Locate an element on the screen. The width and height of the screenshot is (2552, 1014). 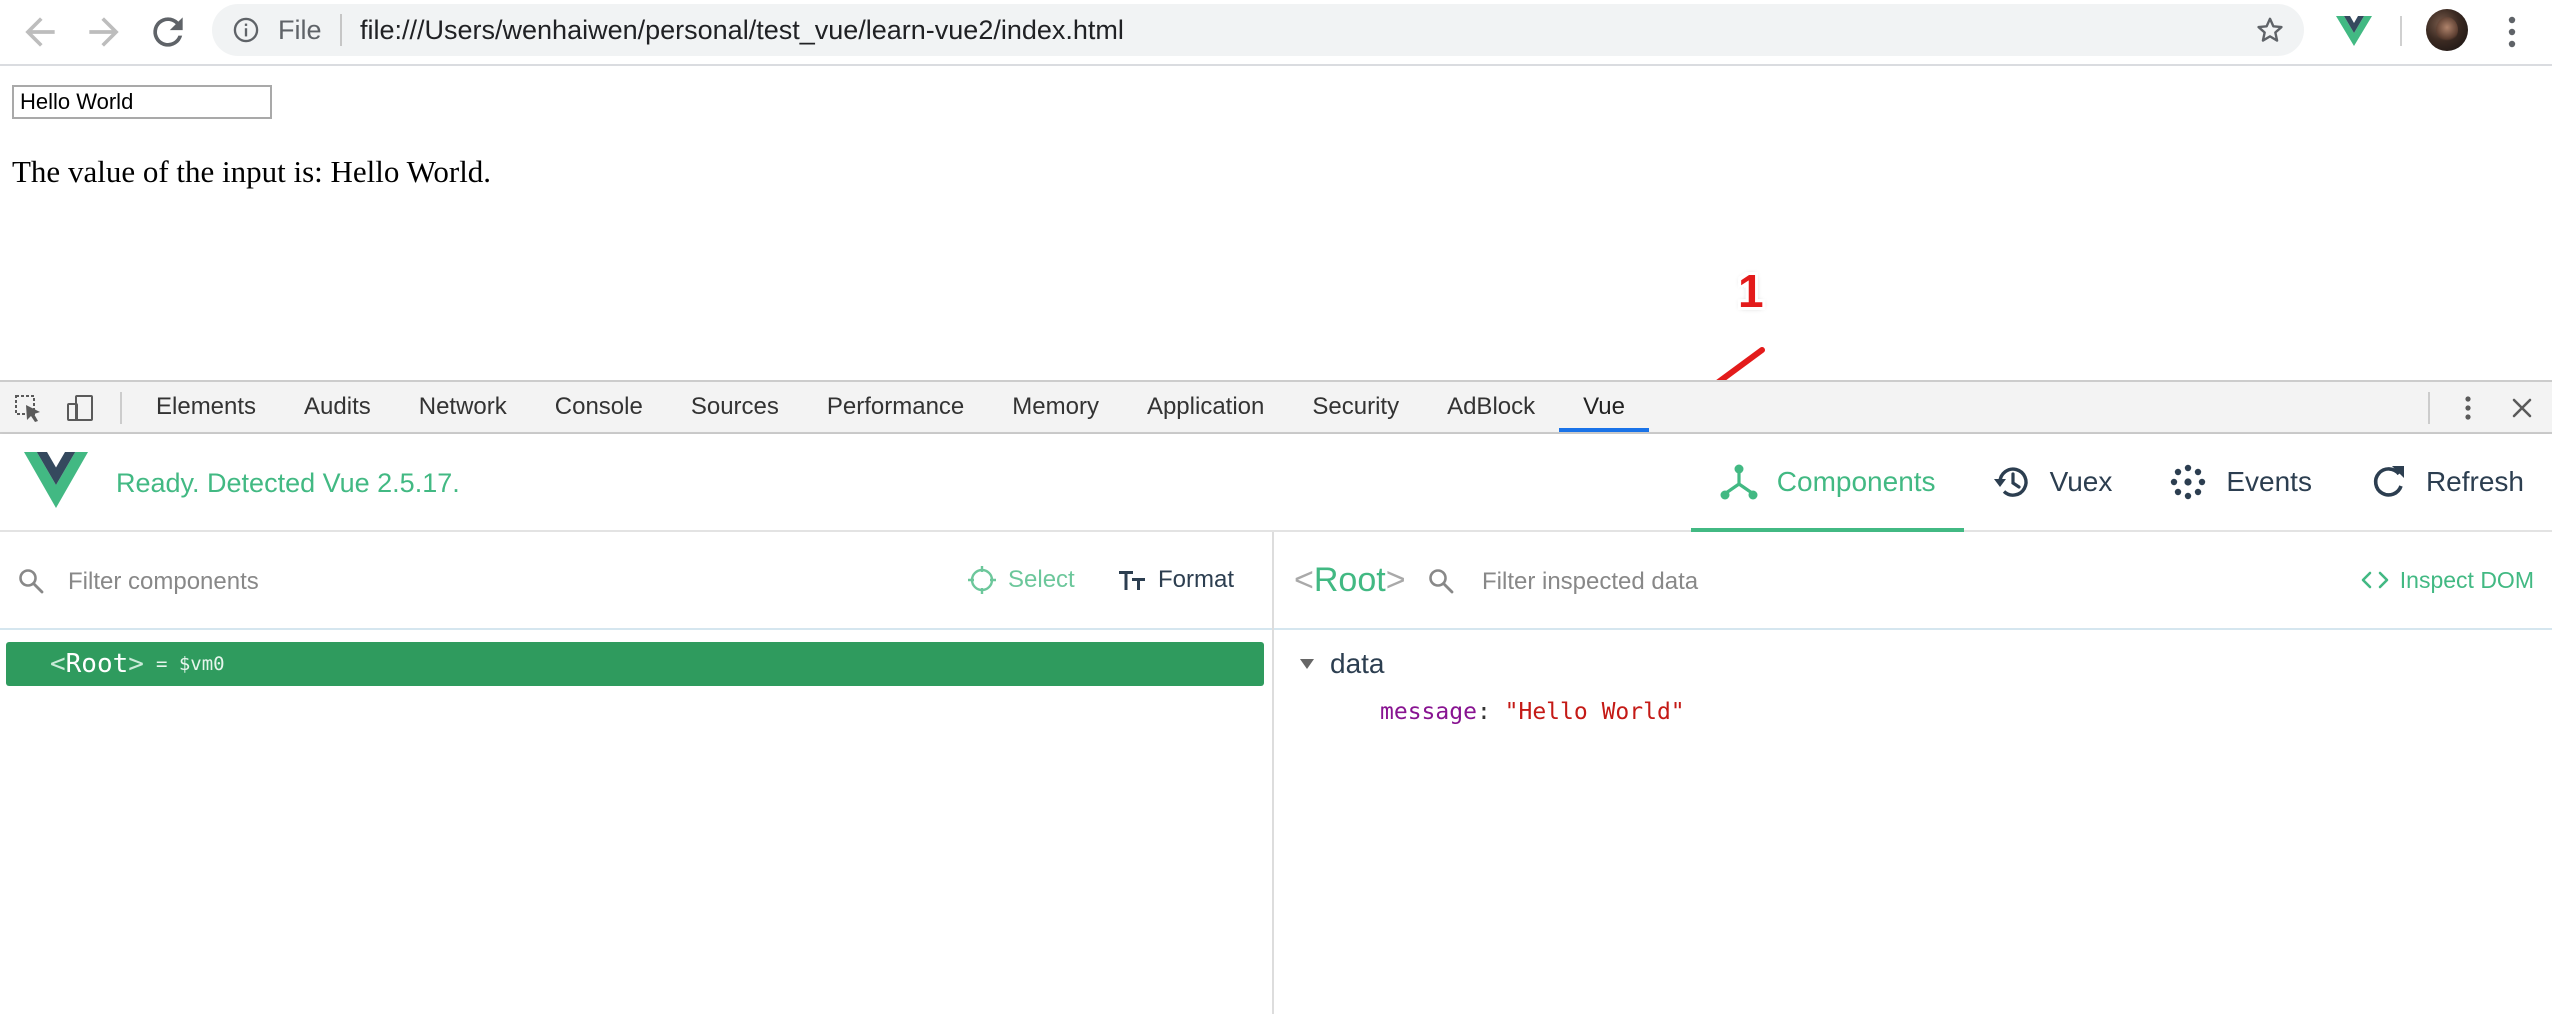
select-label: Select is located at coordinates (1041, 579).